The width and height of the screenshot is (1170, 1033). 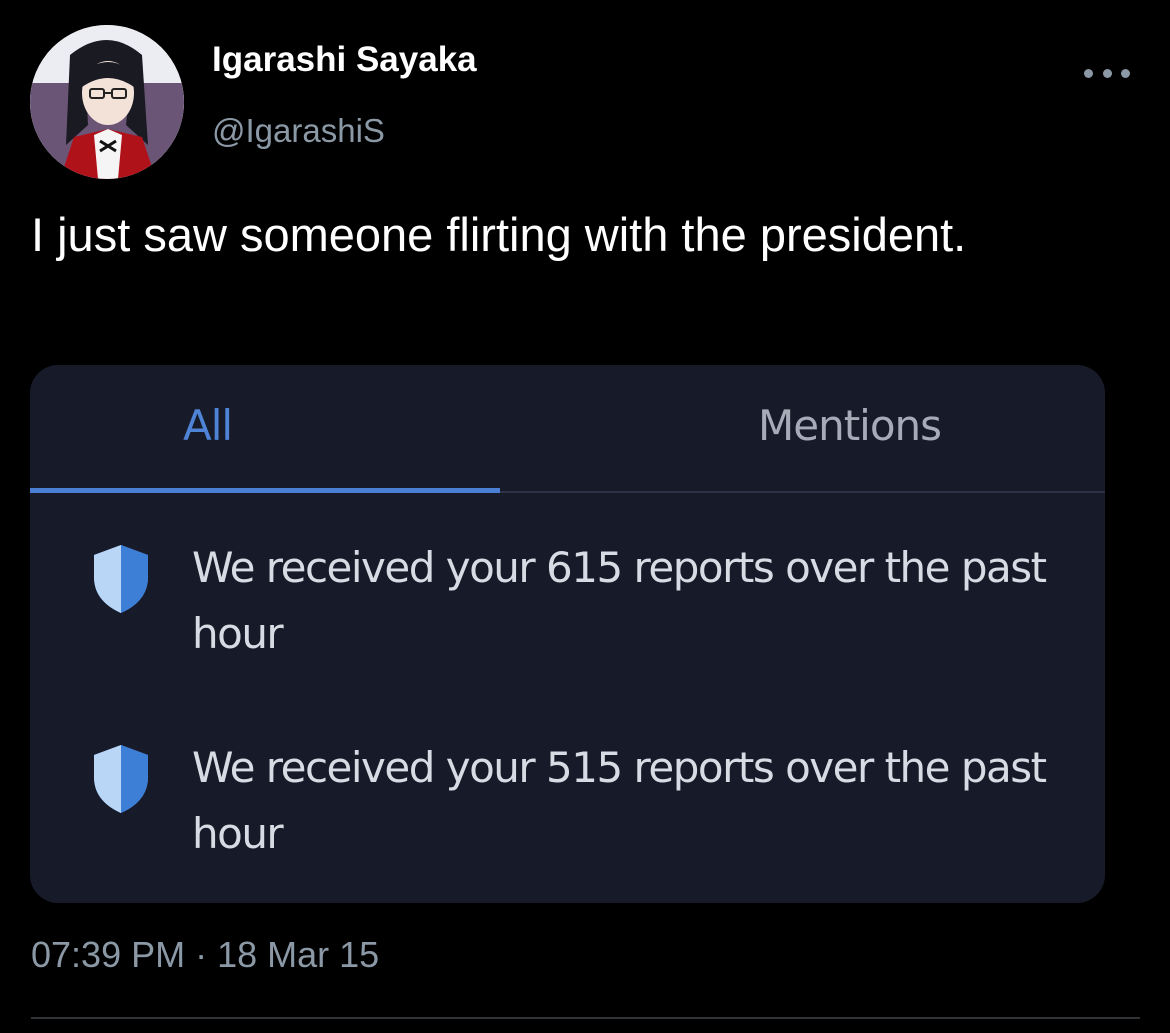 What do you see at coordinates (298, 131) in the screenshot?
I see `user-handle: @IgarashiS` at bounding box center [298, 131].